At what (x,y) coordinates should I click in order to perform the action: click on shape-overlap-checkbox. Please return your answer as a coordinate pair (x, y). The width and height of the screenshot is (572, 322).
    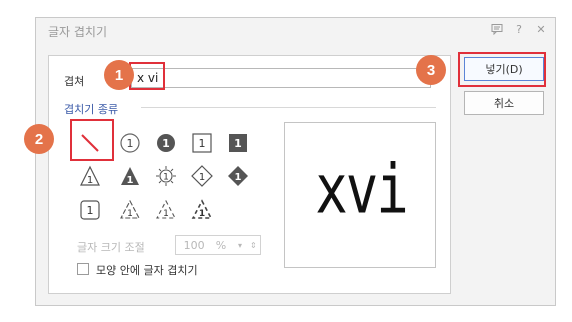
    Looking at the image, I should click on (83, 269).